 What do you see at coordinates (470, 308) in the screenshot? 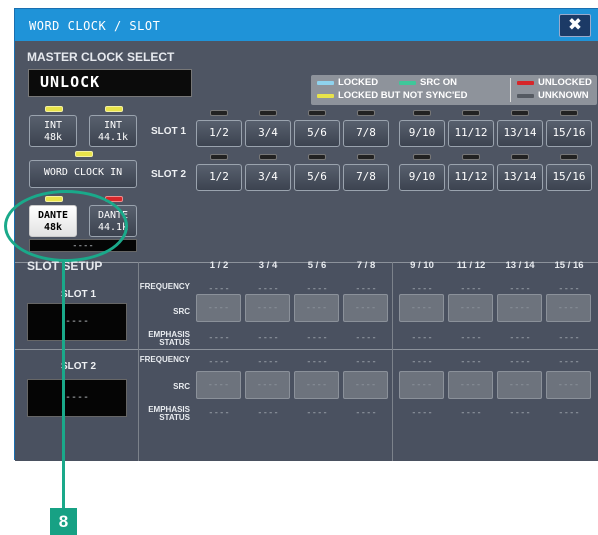
I see `slot-1-src-button-6: ----` at bounding box center [470, 308].